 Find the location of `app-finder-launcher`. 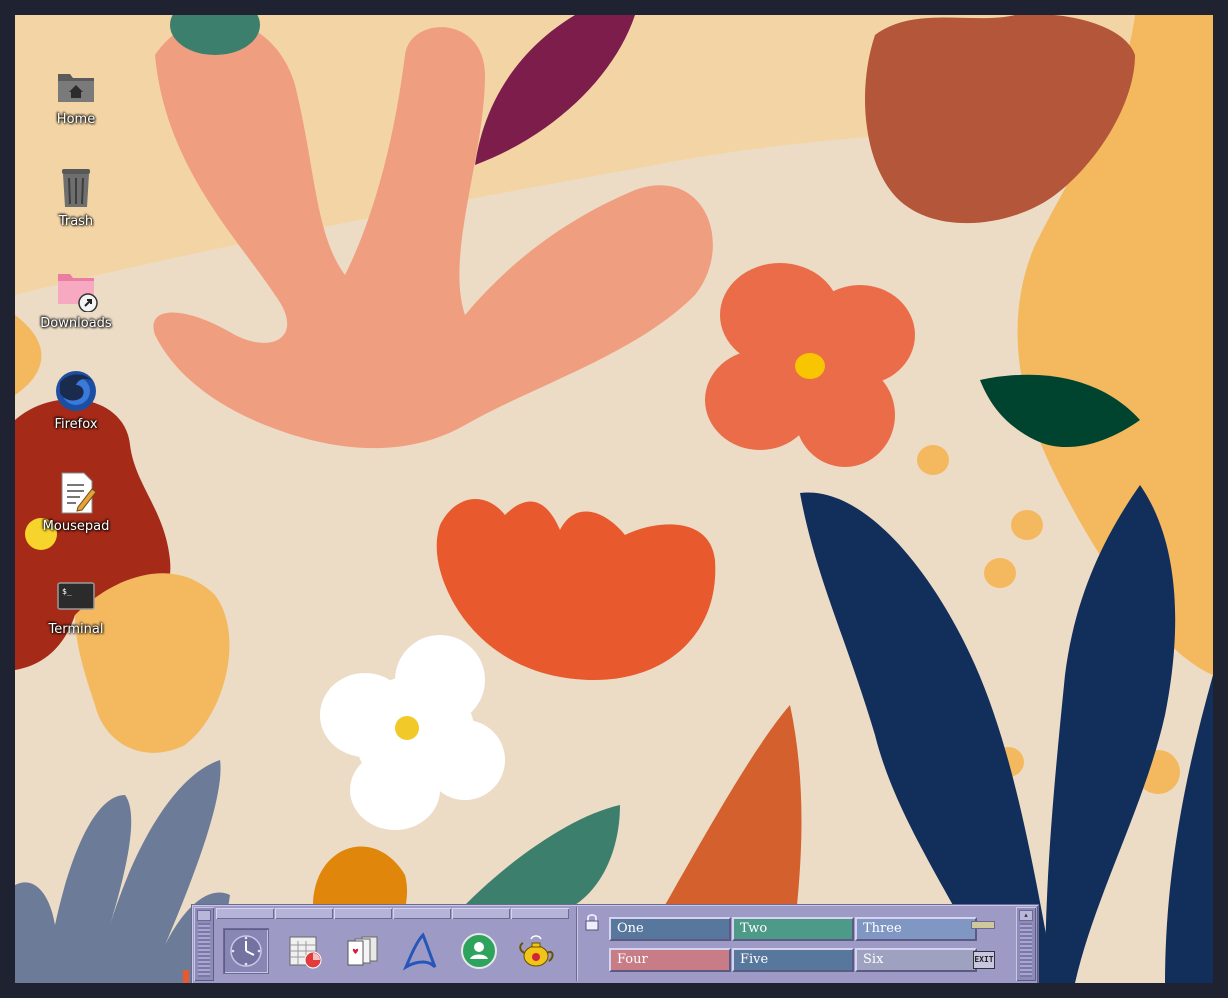

app-finder-launcher is located at coordinates (421, 951).